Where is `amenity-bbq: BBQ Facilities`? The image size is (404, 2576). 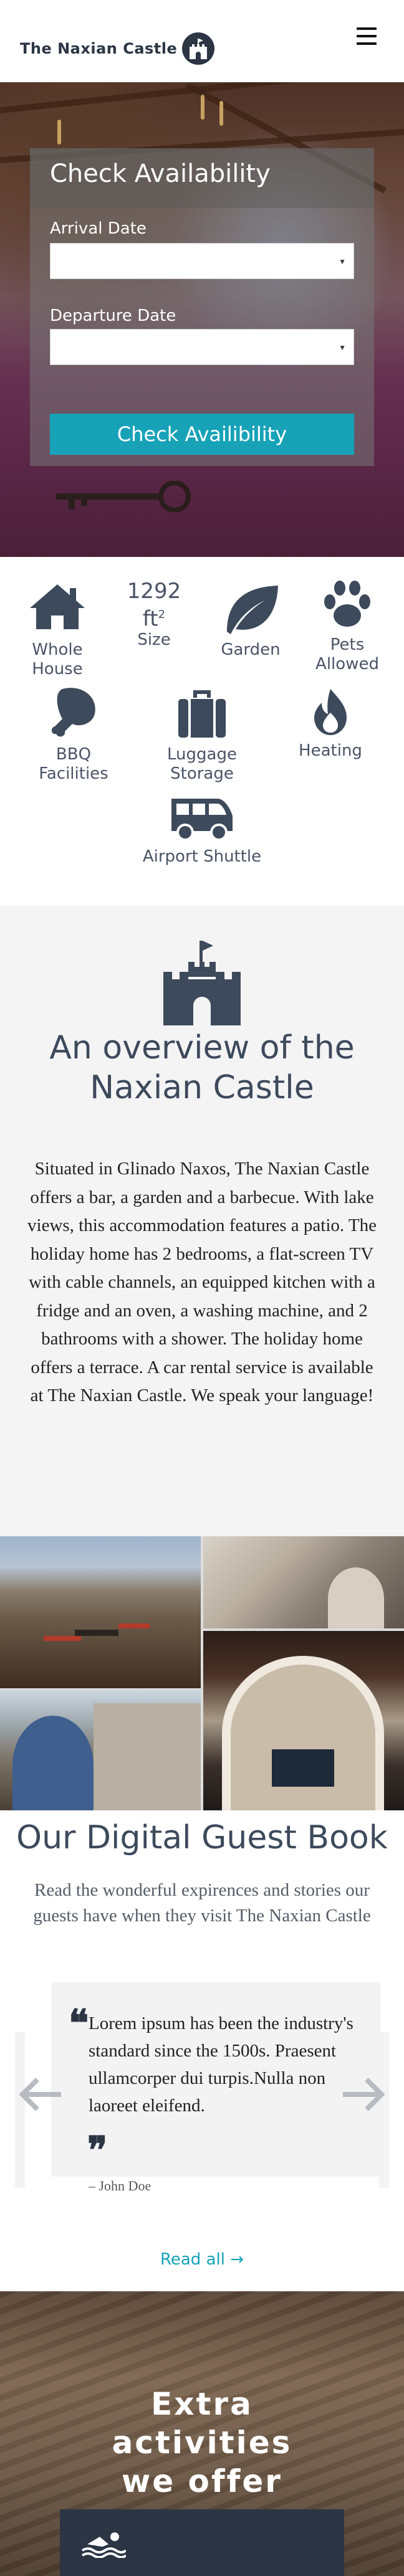 amenity-bbq: BBQ Facilities is located at coordinates (74, 735).